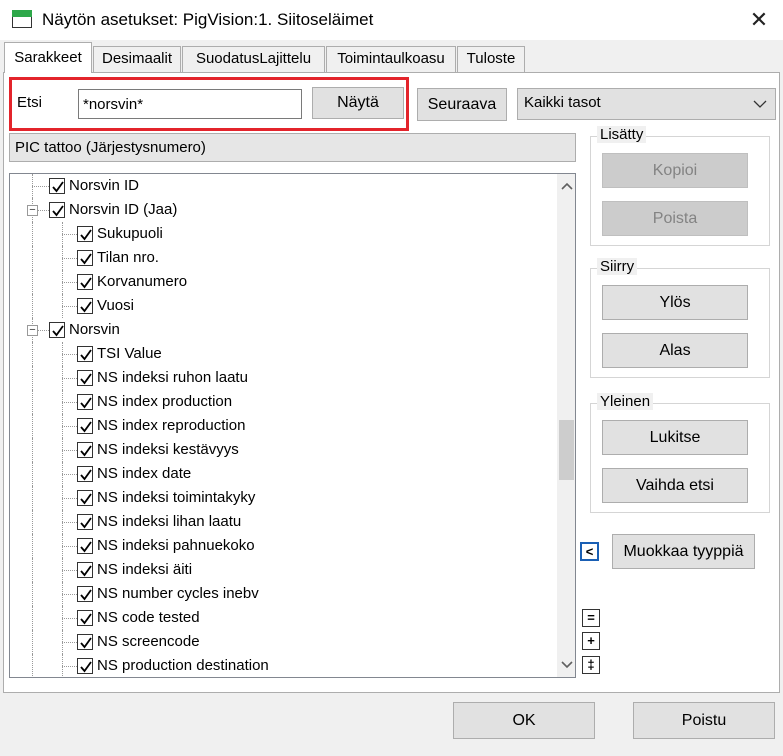  Describe the element at coordinates (172, 377) in the screenshot. I see `tree-item-label: NS indeksi ruhon laatu` at that location.